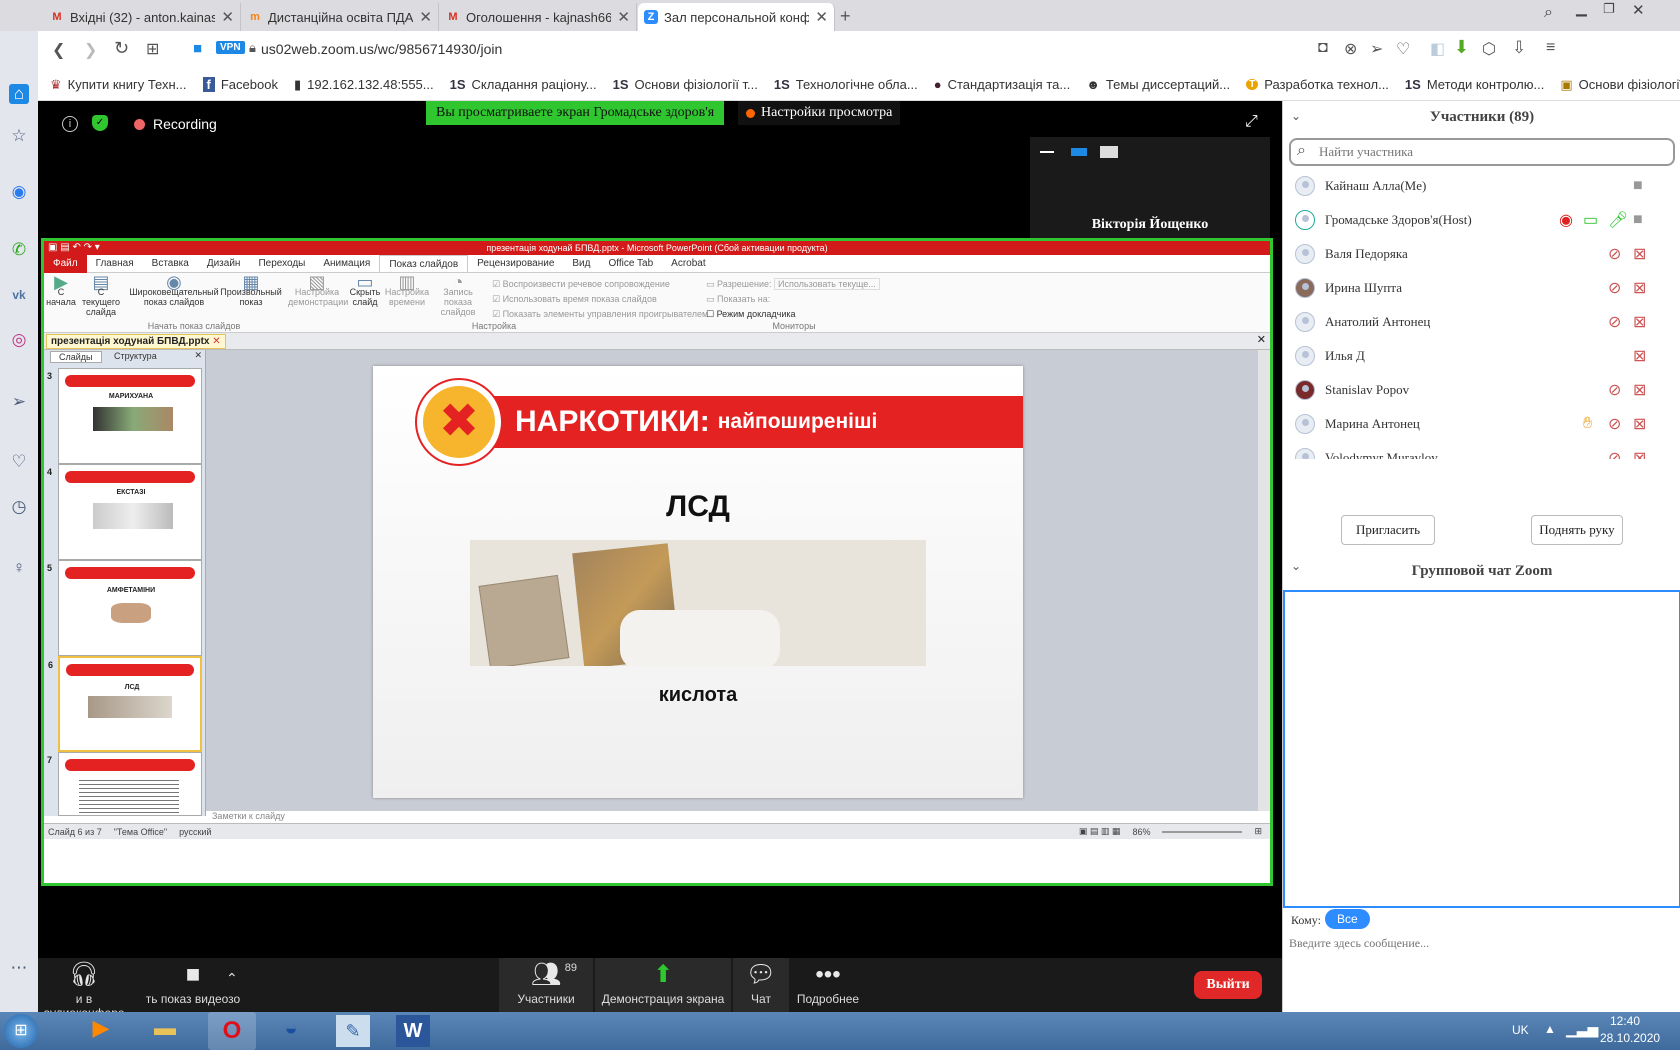  What do you see at coordinates (318, 290) in the screenshot?
I see `setup-show-button: ▧ Настройка демонстрации` at bounding box center [318, 290].